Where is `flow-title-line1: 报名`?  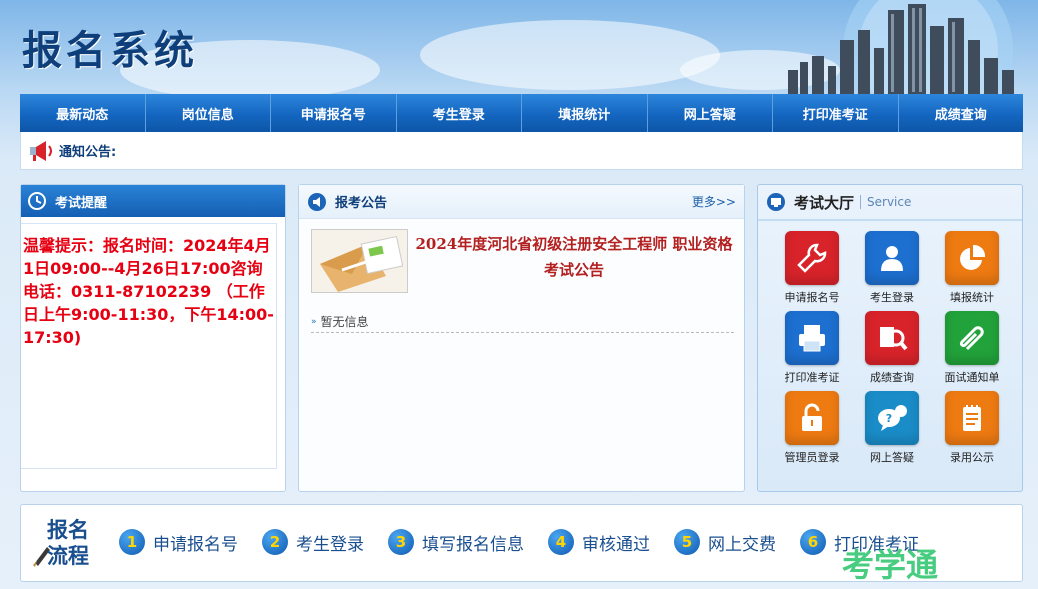
flow-title-line1: 报名 is located at coordinates (68, 529).